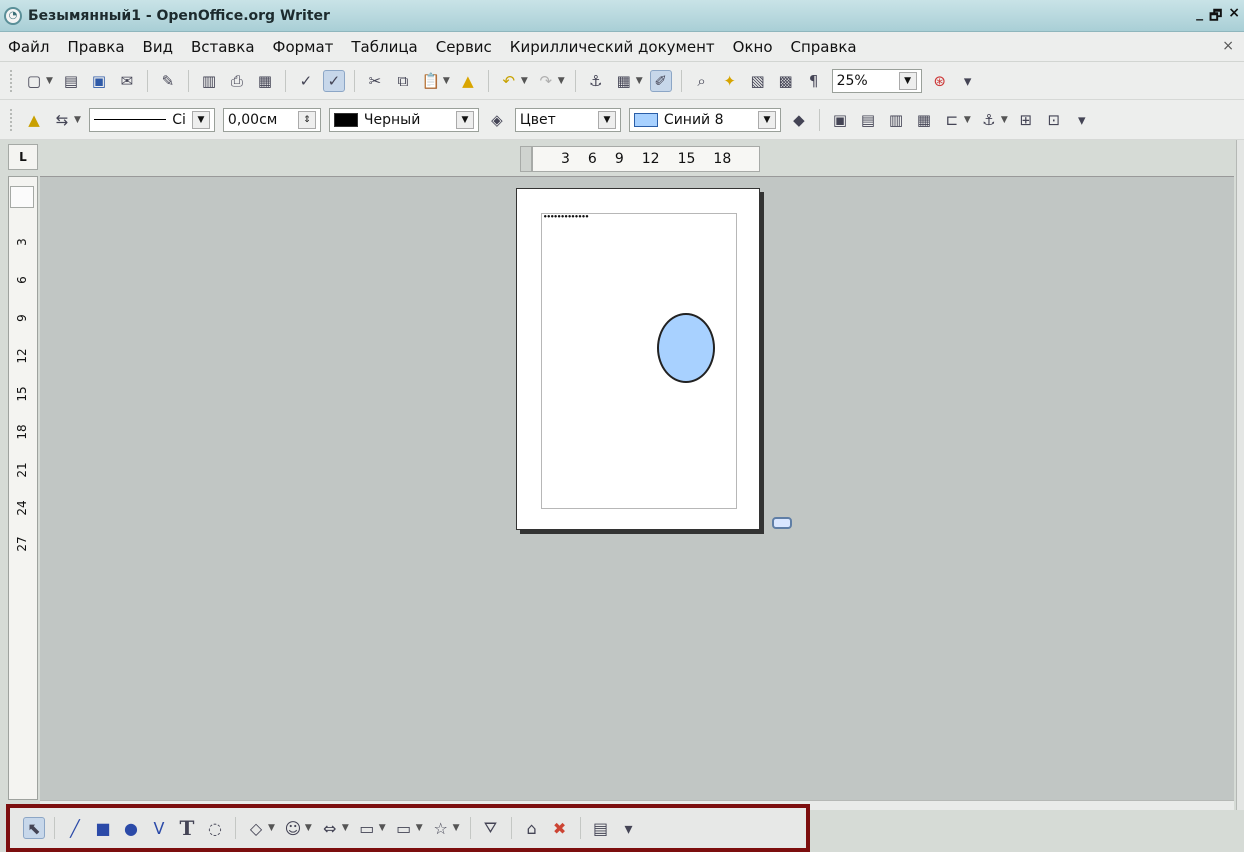 This screenshot has height=852, width=1244. I want to click on anchor-icon: ⚓, so click(989, 120).